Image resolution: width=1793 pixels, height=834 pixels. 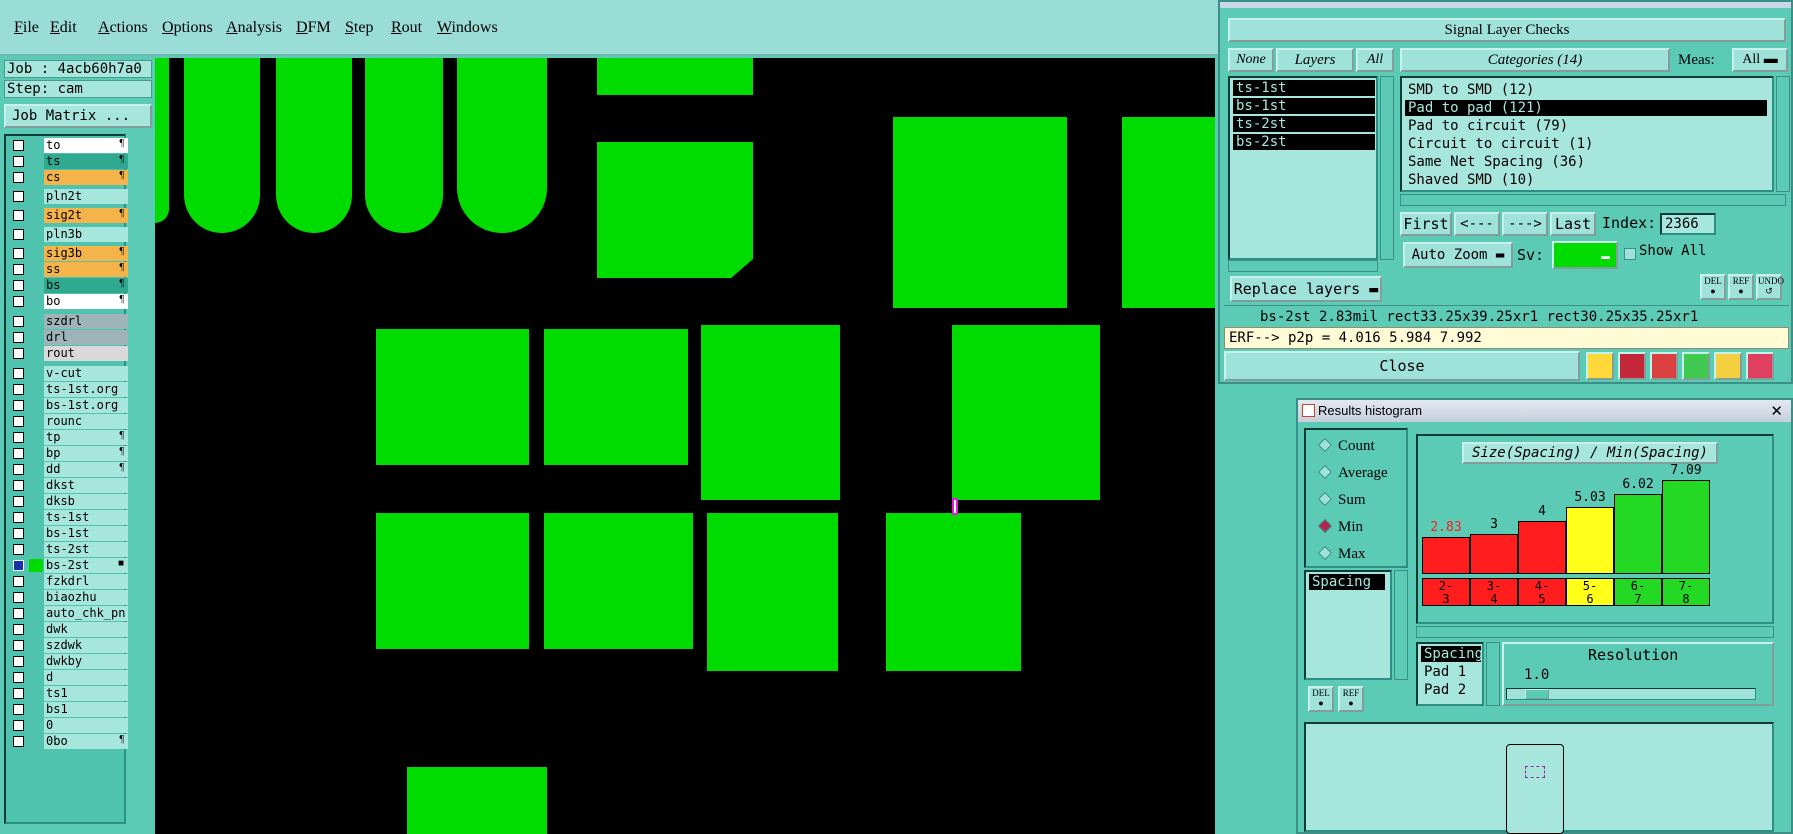 What do you see at coordinates (1304, 88) in the screenshot?
I see `list-item: ts-1st` at bounding box center [1304, 88].